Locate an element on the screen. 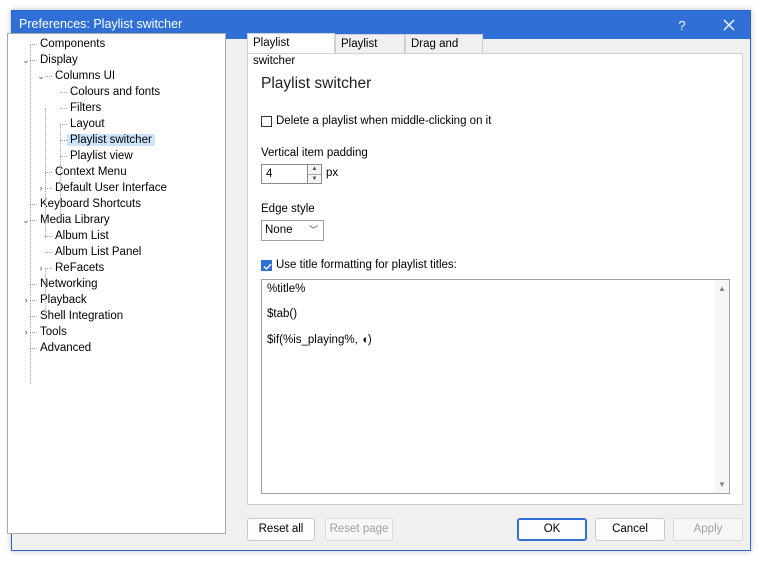  tree-item-label: Shell Integration is located at coordinates (82, 316).